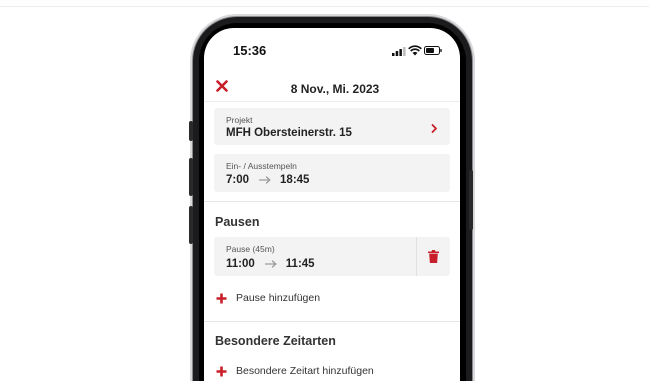  I want to click on page-title: 8 Nov., Mi. 2023, so click(335, 89).